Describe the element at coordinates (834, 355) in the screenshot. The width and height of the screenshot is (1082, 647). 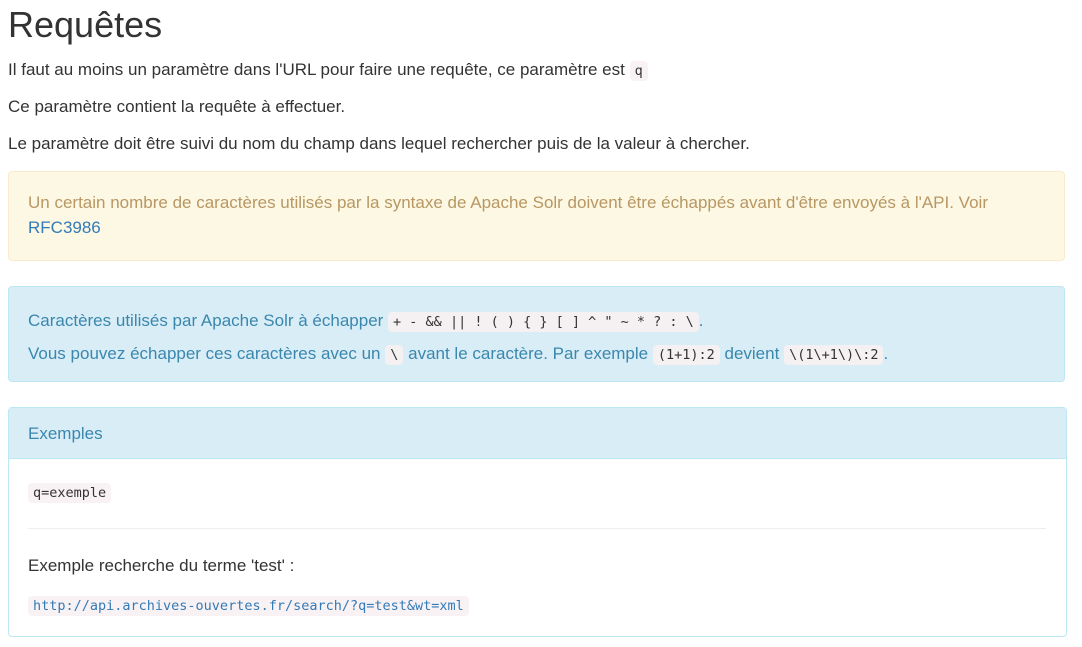
I see `escaped-example-code: \(1\+1\)\:2` at that location.